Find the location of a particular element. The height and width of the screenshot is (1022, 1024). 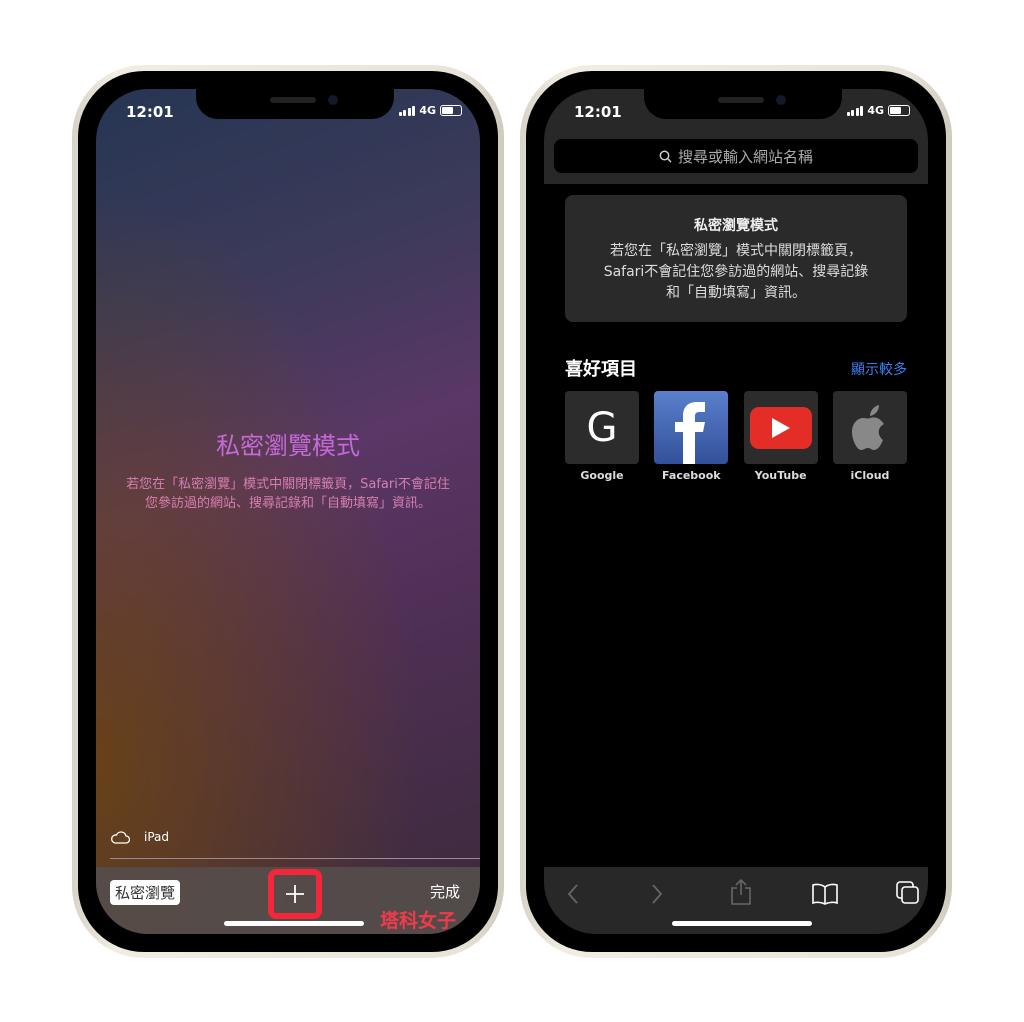

address-search-field: 搜尋或輸入網站名稱 is located at coordinates (736, 156).